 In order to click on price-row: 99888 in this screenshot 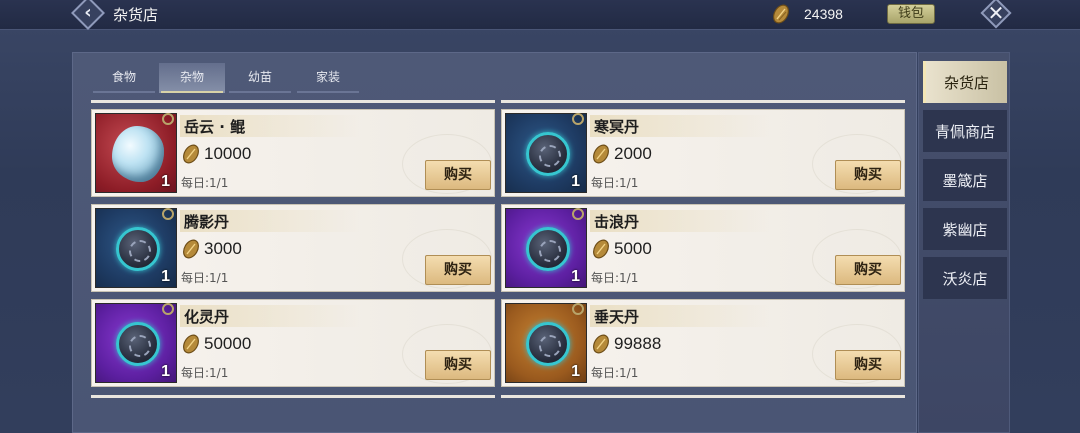, I will do `click(625, 344)`.